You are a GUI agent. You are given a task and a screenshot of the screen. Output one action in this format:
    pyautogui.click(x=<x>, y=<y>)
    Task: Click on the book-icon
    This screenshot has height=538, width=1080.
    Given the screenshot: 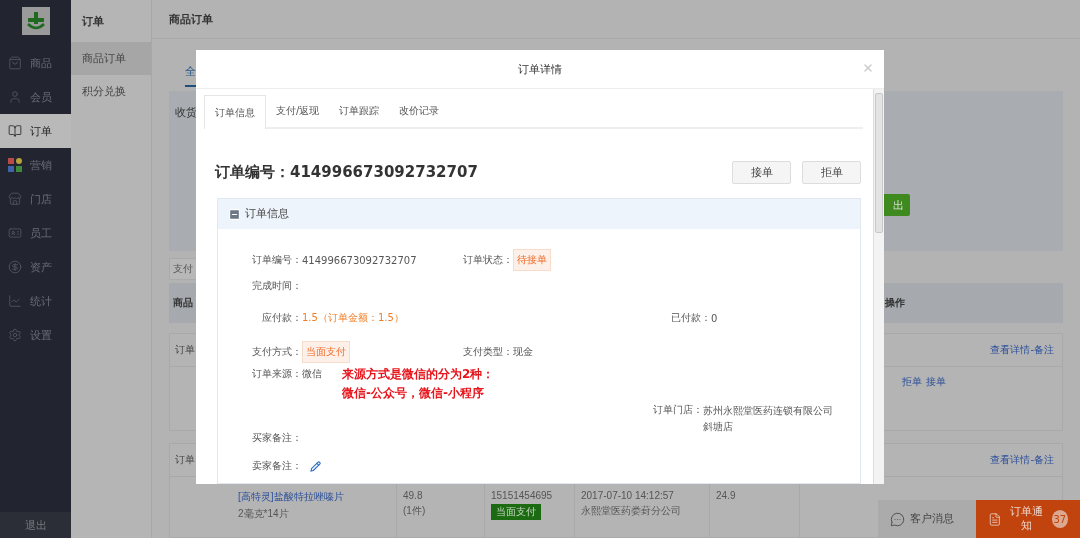 What is the action you would take?
    pyautogui.click(x=15, y=131)
    